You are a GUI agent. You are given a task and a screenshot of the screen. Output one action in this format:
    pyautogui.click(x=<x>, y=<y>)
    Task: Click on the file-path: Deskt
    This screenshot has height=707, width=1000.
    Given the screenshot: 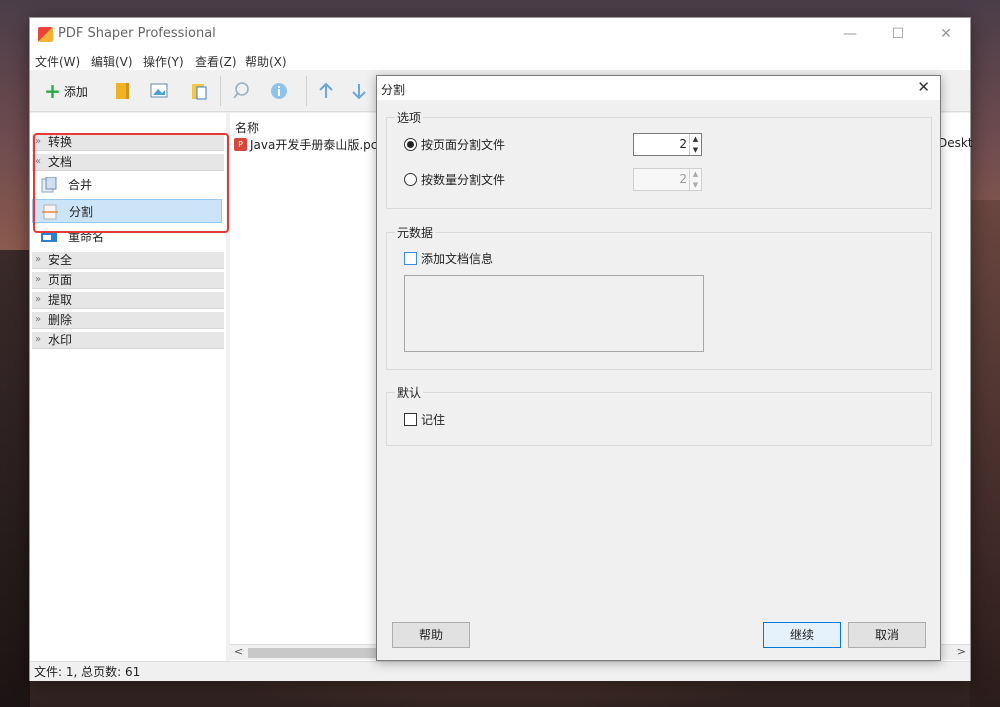 What is the action you would take?
    pyautogui.click(x=955, y=143)
    